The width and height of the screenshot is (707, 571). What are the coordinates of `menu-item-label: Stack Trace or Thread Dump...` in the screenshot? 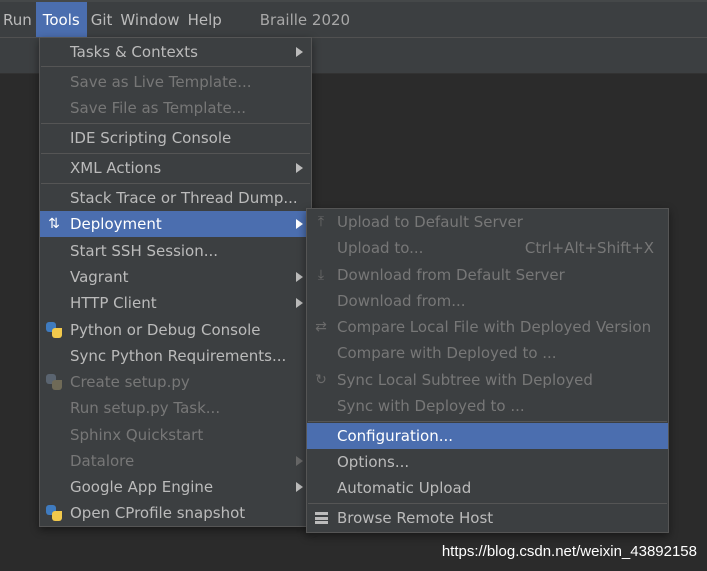 It's located at (184, 198).